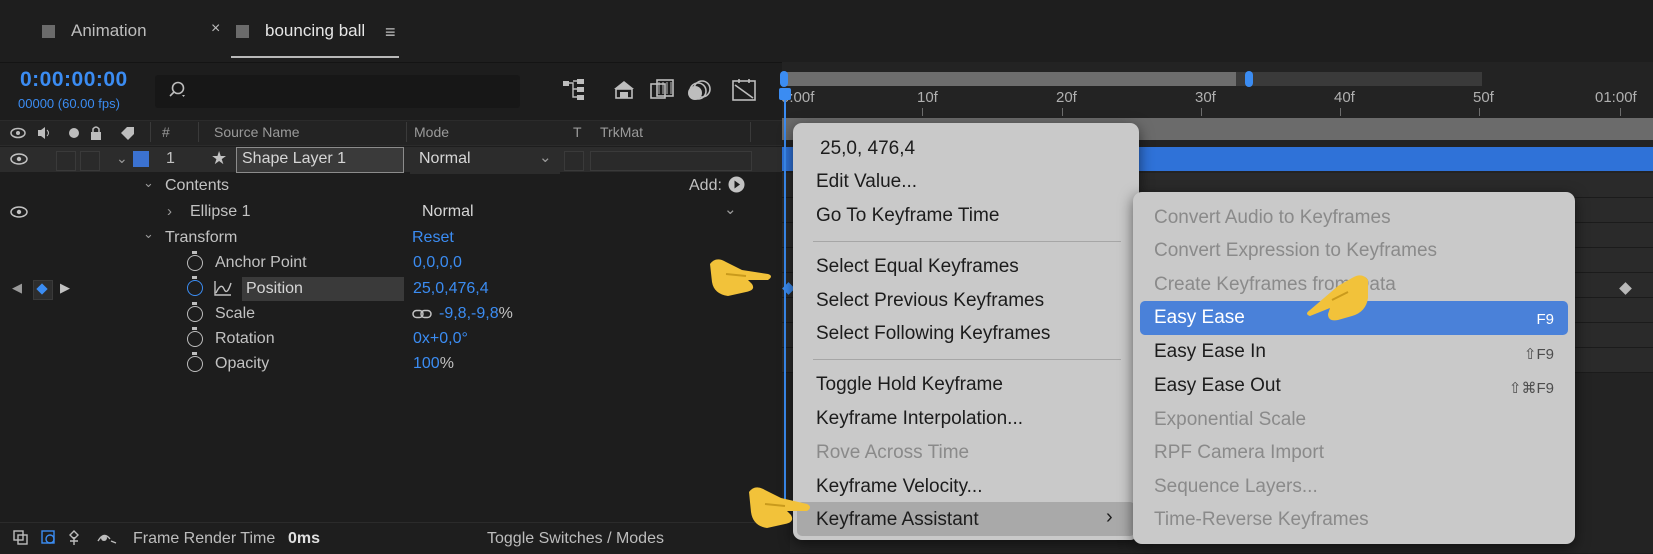  What do you see at coordinates (197, 185) in the screenshot?
I see `contents-label: Contents` at bounding box center [197, 185].